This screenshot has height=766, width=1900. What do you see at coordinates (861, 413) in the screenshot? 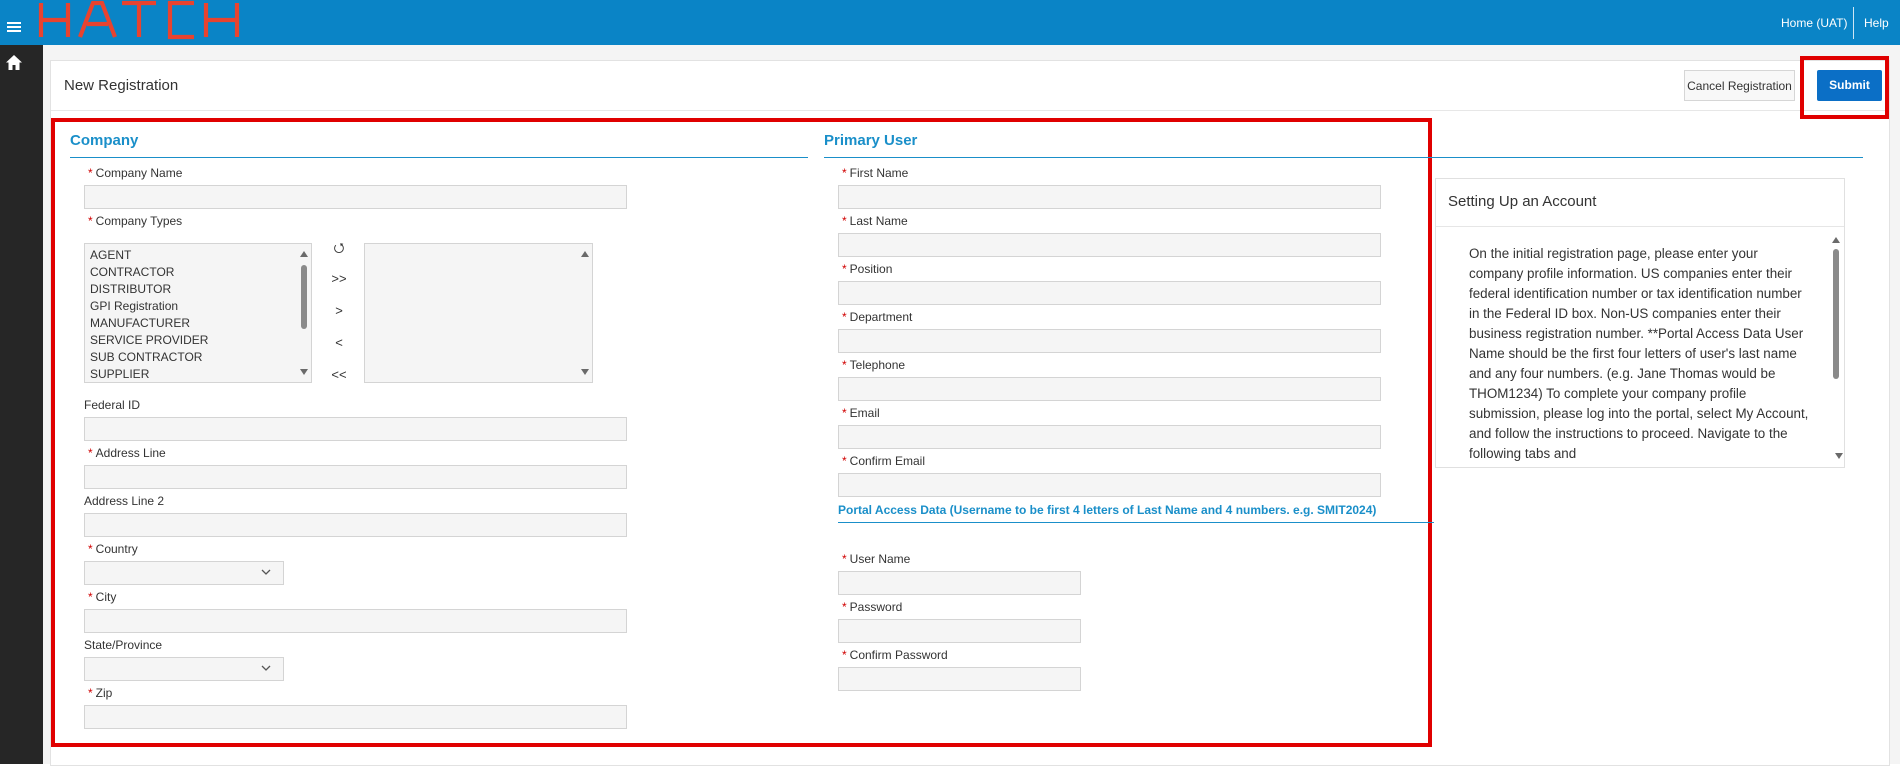
I see `email-label: * Email` at bounding box center [861, 413].